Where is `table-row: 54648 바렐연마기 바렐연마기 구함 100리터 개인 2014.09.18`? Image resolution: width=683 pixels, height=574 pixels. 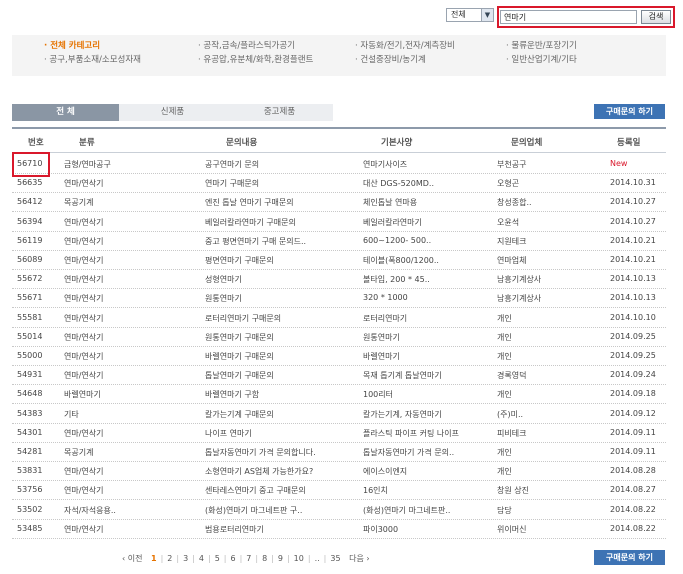 table-row: 54648 바렐연마기 바렐연마기 구함 100리터 개인 2014.09.18 is located at coordinates (339, 395).